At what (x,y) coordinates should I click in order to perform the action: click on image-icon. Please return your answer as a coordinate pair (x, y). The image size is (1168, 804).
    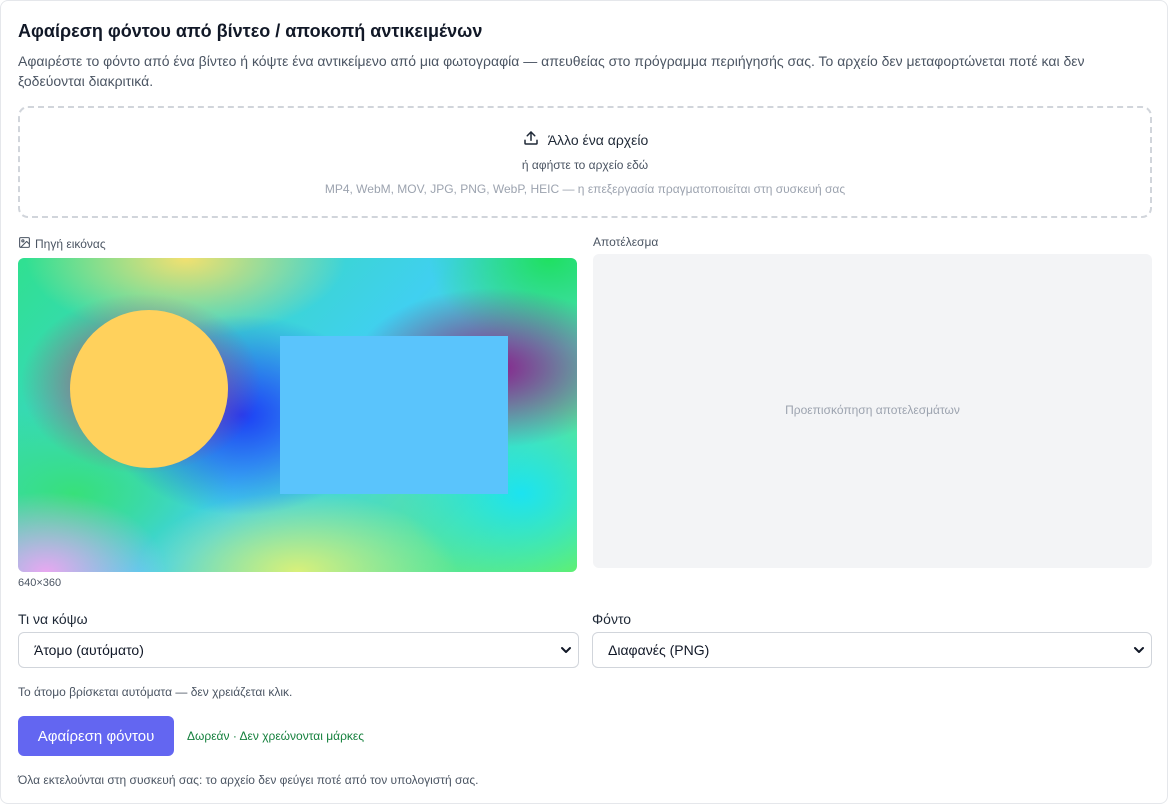
    Looking at the image, I should click on (24, 244).